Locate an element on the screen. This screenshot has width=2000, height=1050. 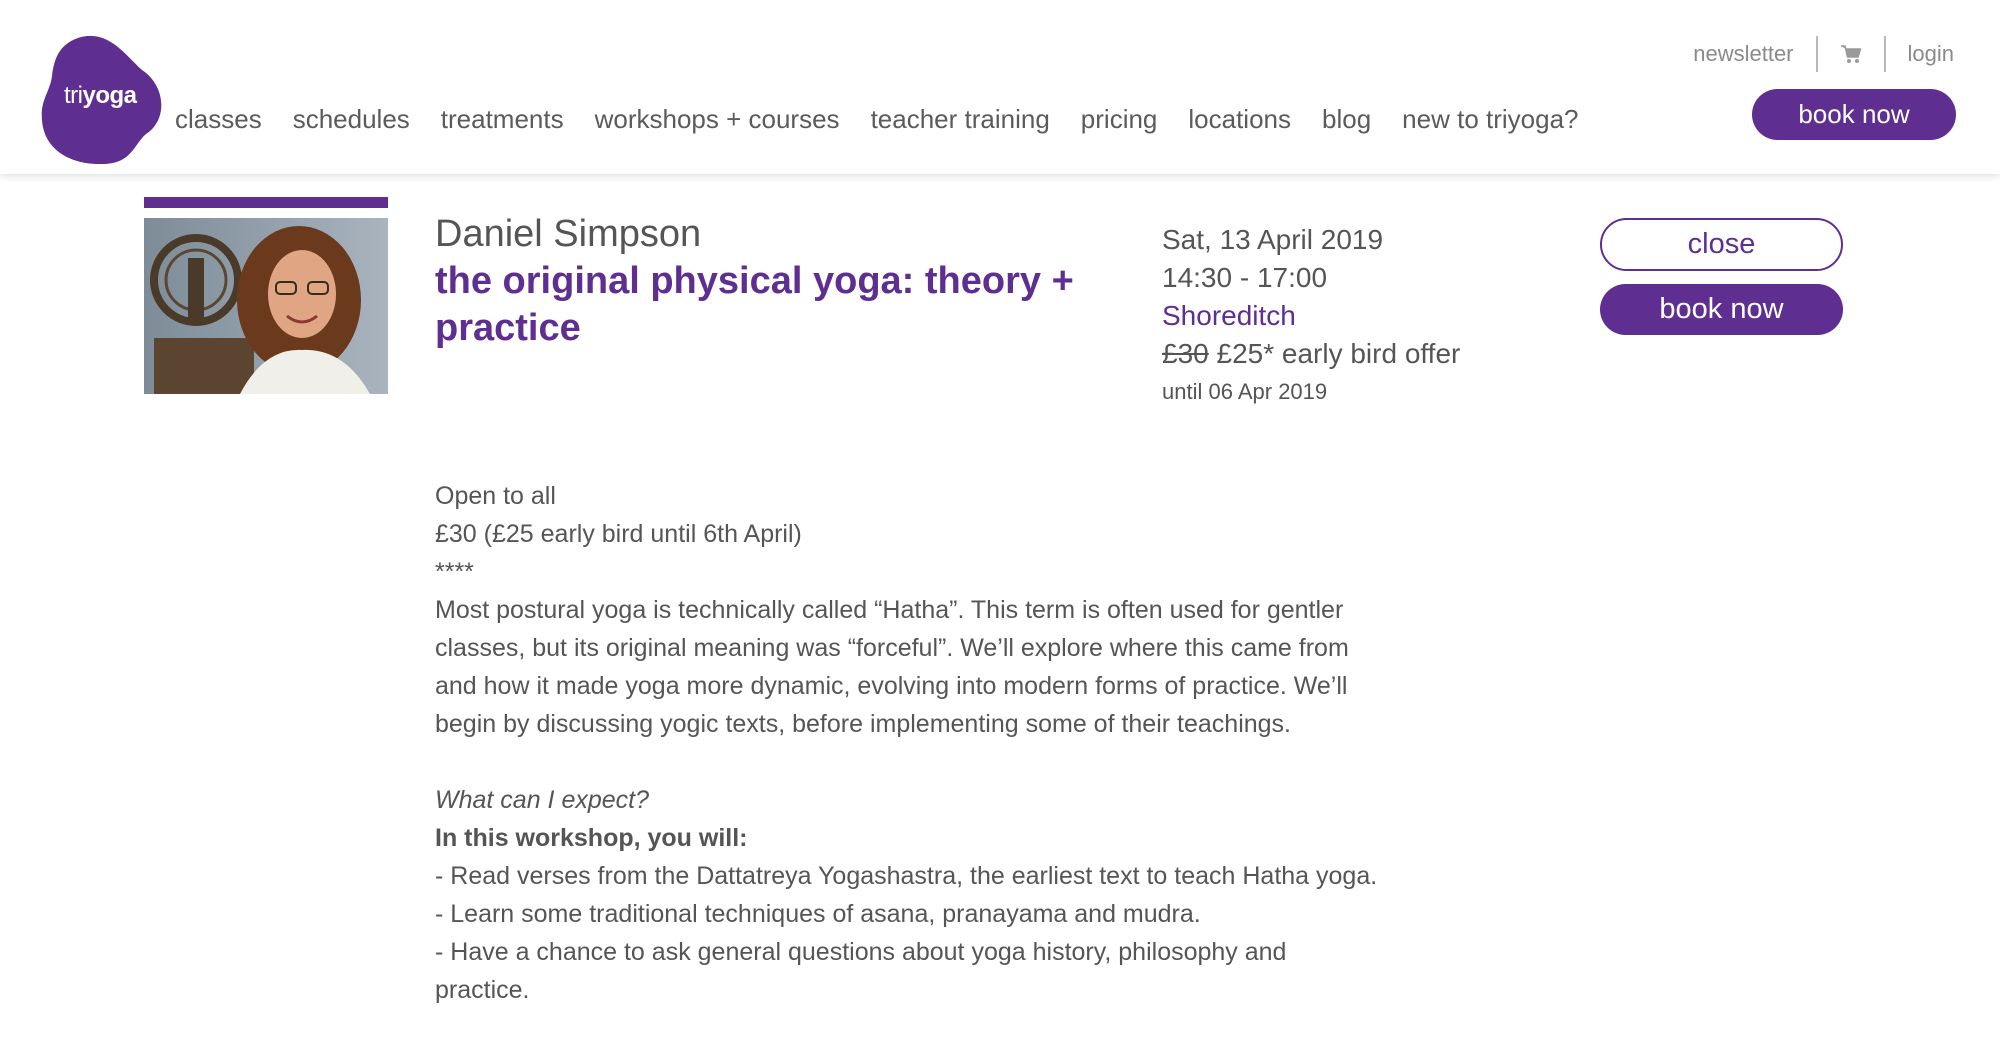
event-price: £30 £25* early bird offer is located at coordinates (1311, 354).